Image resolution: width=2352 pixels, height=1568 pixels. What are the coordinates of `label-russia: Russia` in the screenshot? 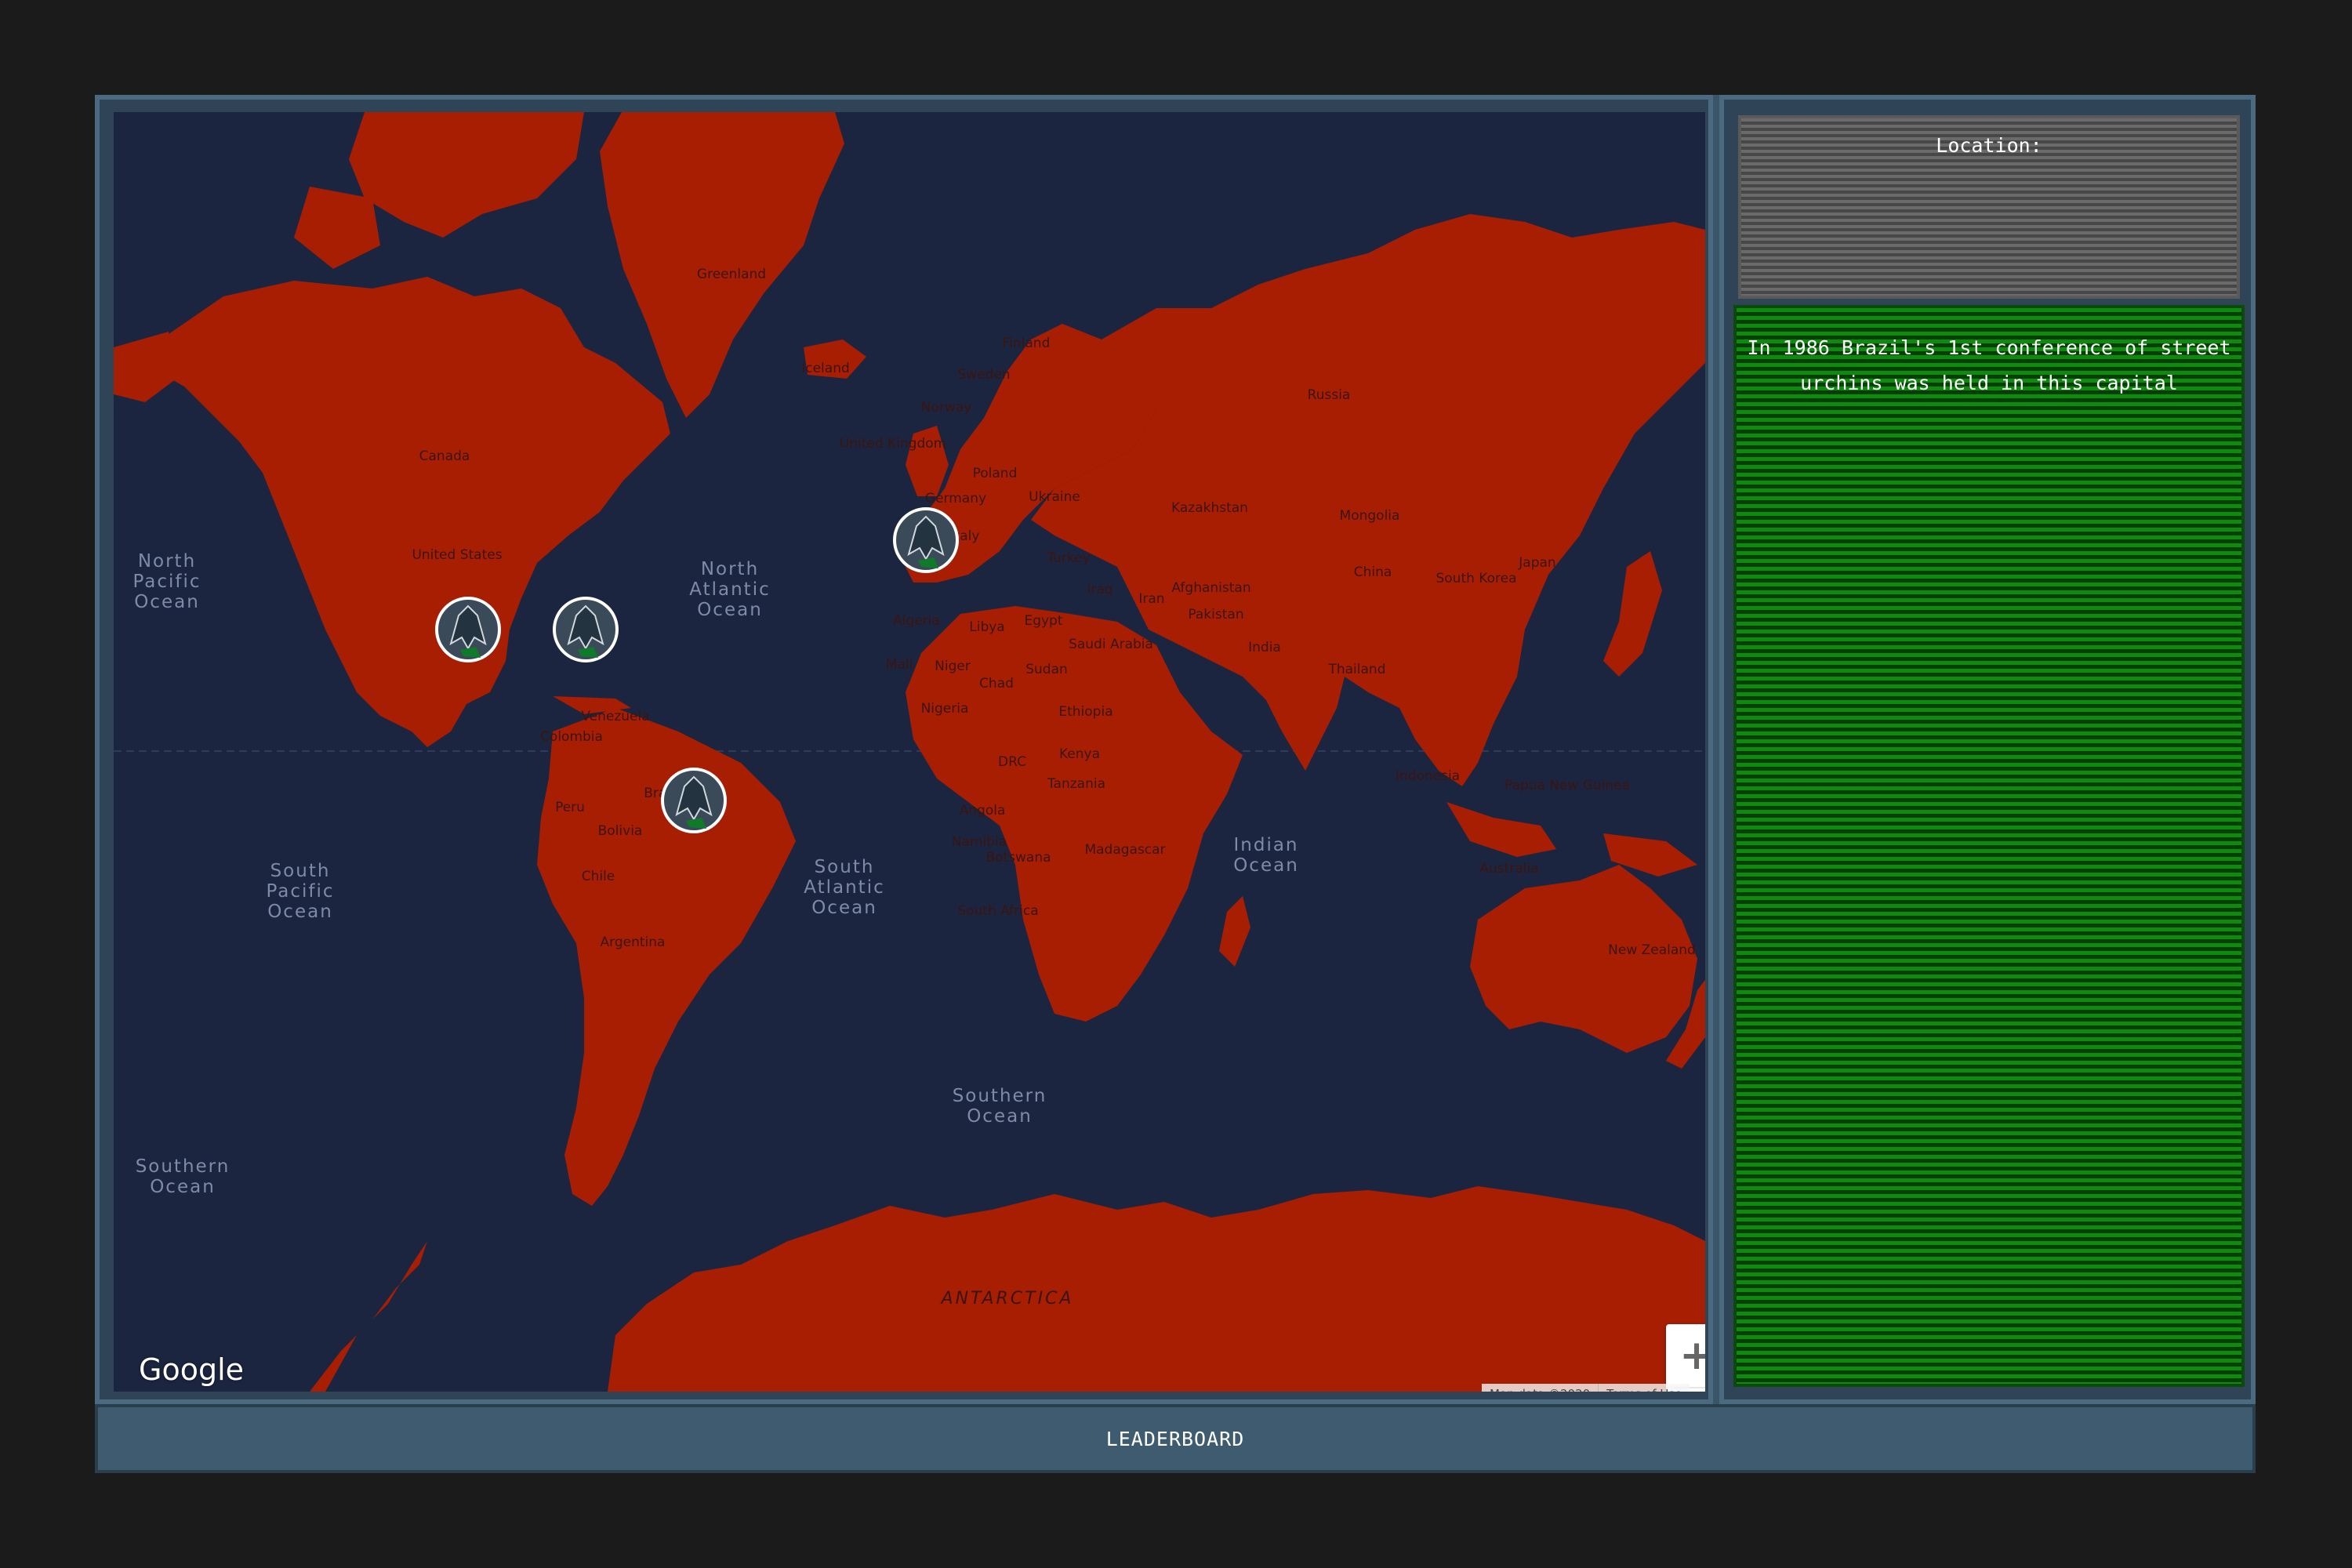 It's located at (1329, 395).